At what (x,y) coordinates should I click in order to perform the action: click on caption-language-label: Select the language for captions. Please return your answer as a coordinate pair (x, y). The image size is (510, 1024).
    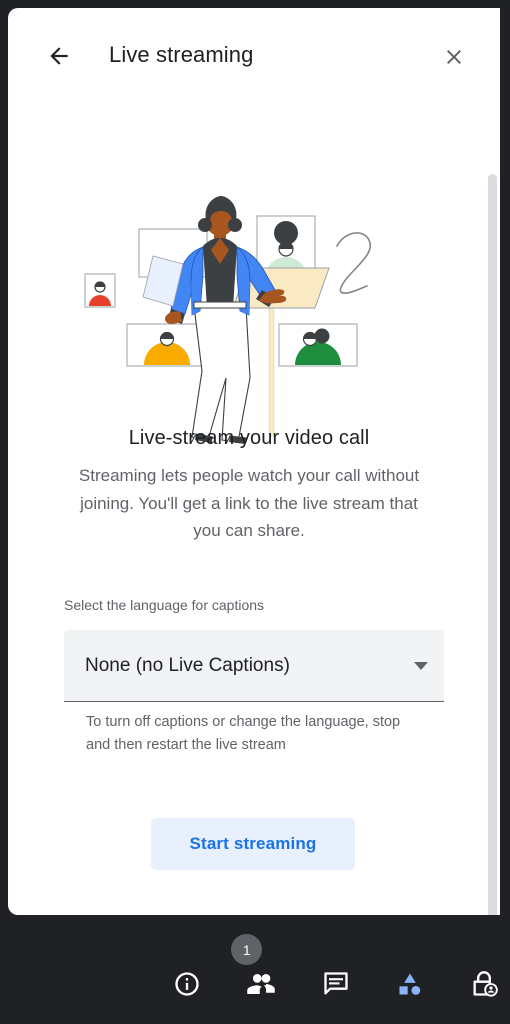
    Looking at the image, I should click on (164, 605).